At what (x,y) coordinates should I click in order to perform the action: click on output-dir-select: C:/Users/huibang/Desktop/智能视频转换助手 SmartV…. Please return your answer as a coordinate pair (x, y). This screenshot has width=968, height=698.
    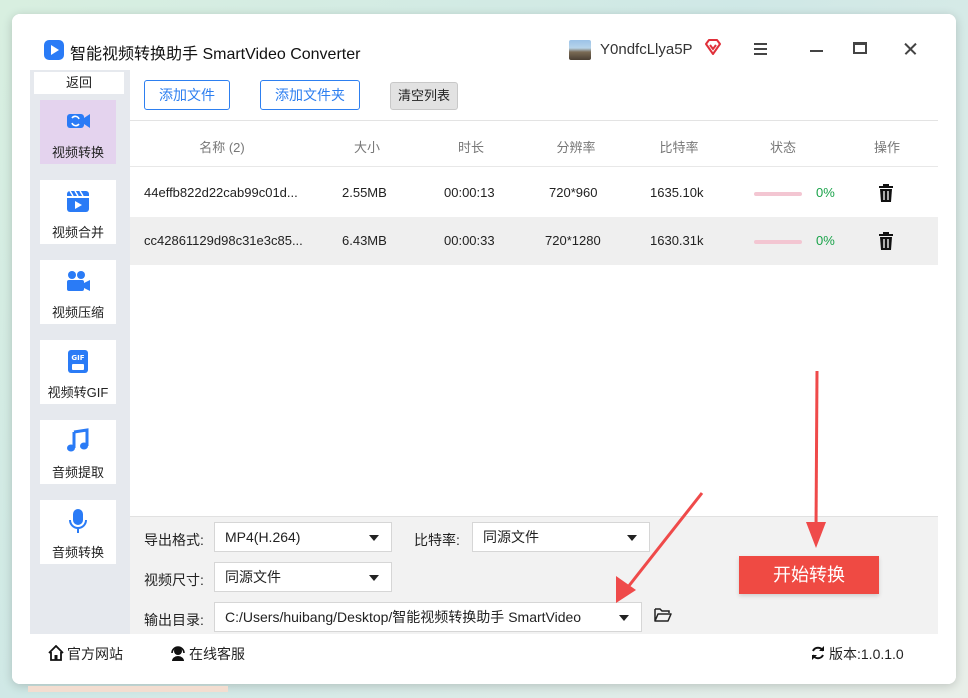
    Looking at the image, I should click on (428, 617).